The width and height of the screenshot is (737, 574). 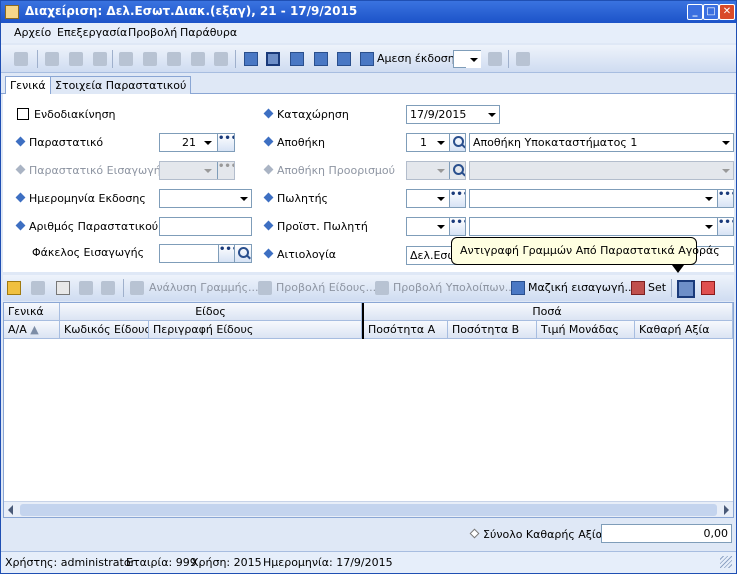 I want to click on delete-icon, so click(x=174, y=59).